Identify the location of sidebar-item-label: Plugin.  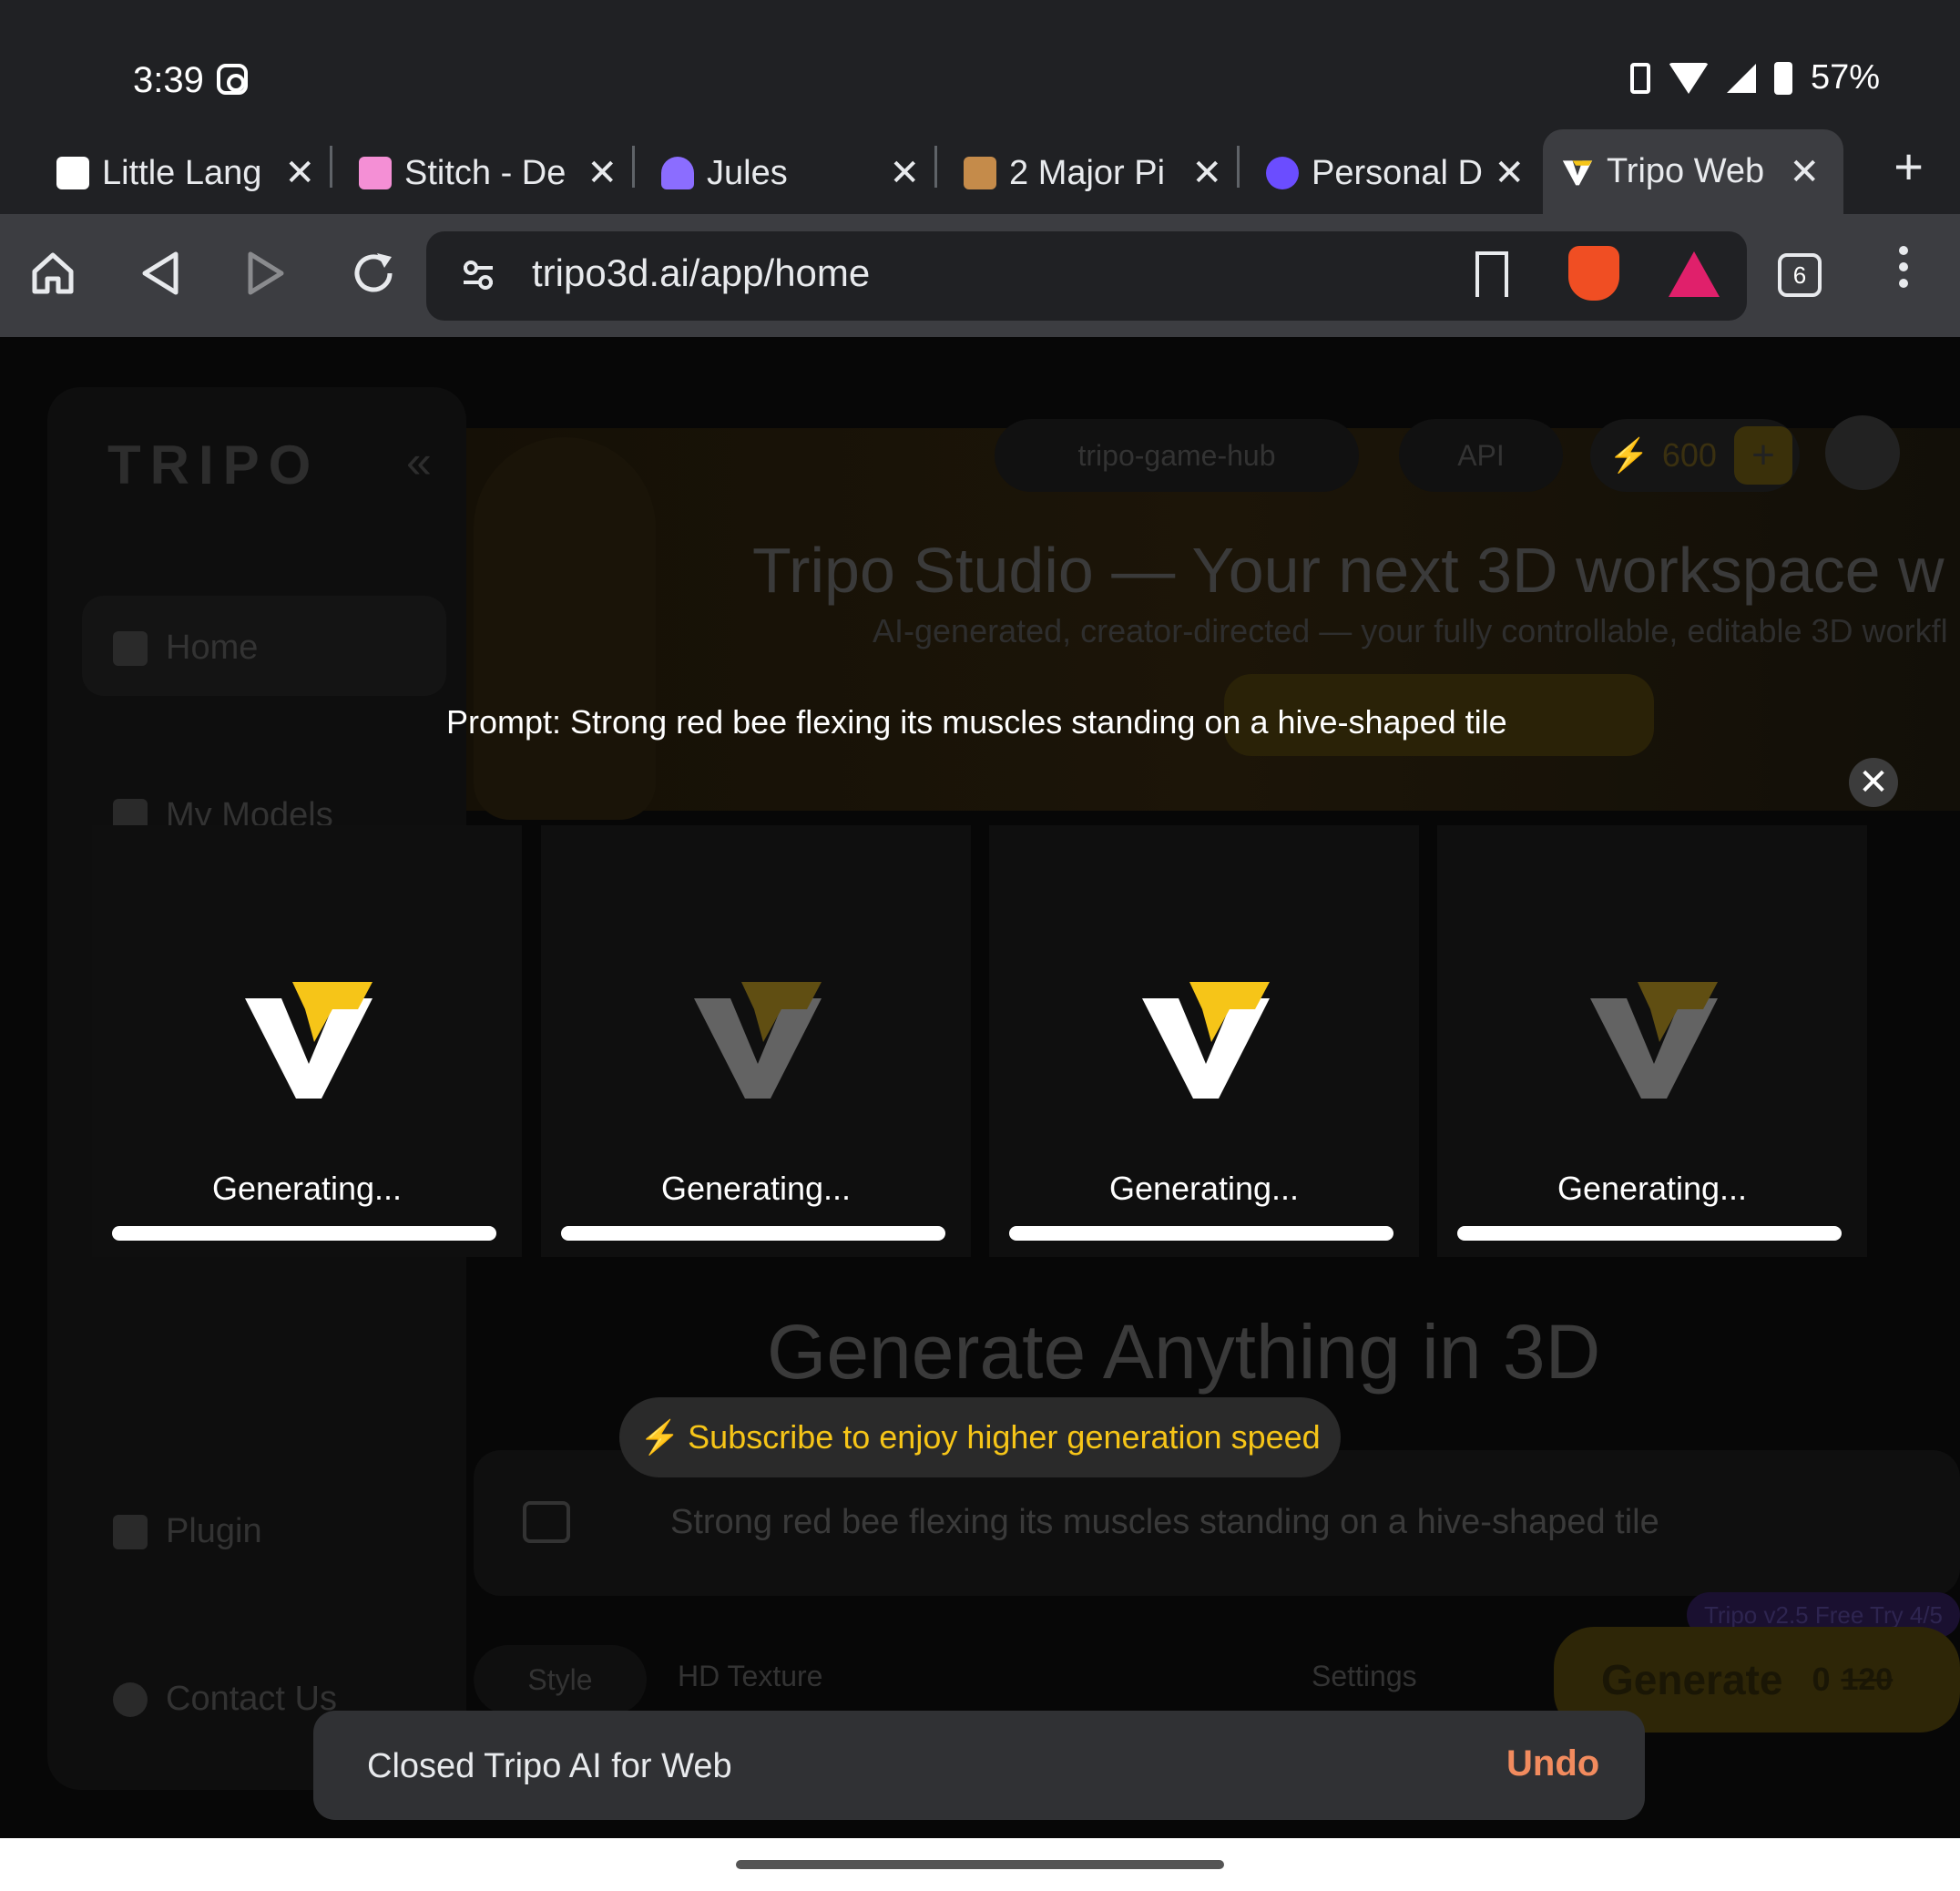
(214, 1531).